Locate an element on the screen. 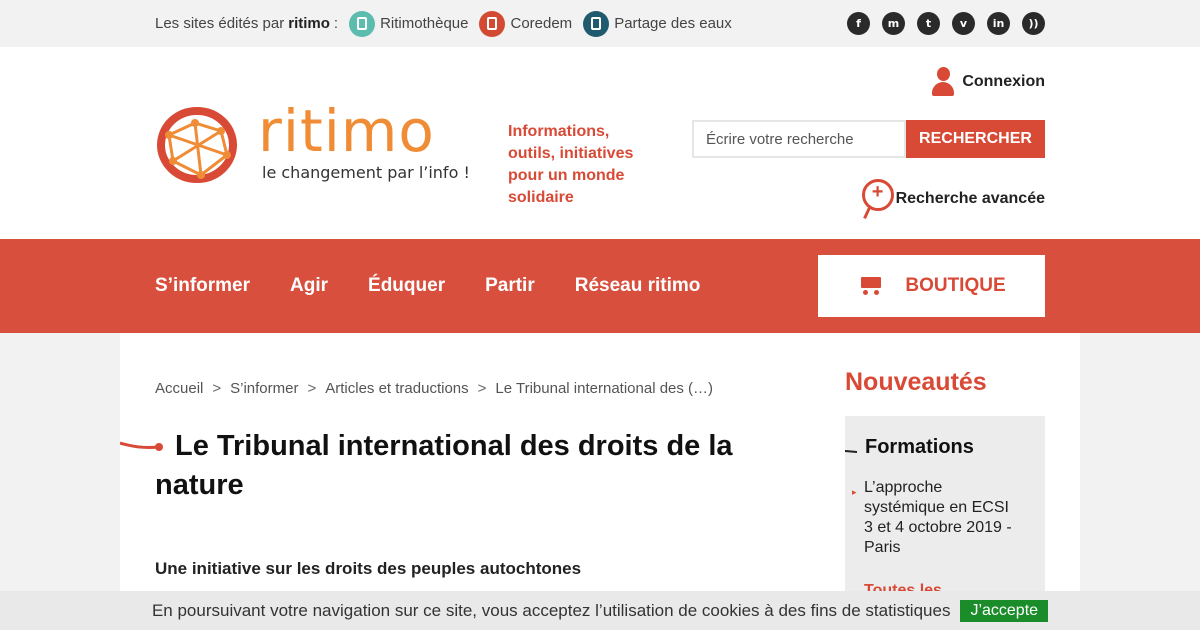 The height and width of the screenshot is (630, 1200). login-link: Connexion is located at coordinates (987, 82).